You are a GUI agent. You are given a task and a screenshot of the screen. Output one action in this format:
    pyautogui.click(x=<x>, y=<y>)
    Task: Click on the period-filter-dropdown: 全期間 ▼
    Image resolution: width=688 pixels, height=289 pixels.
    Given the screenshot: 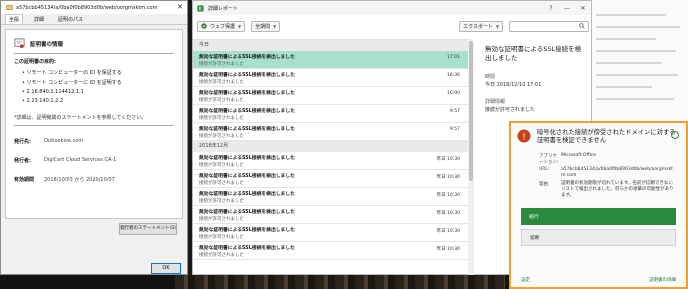 What is the action you would take?
    pyautogui.click(x=266, y=26)
    